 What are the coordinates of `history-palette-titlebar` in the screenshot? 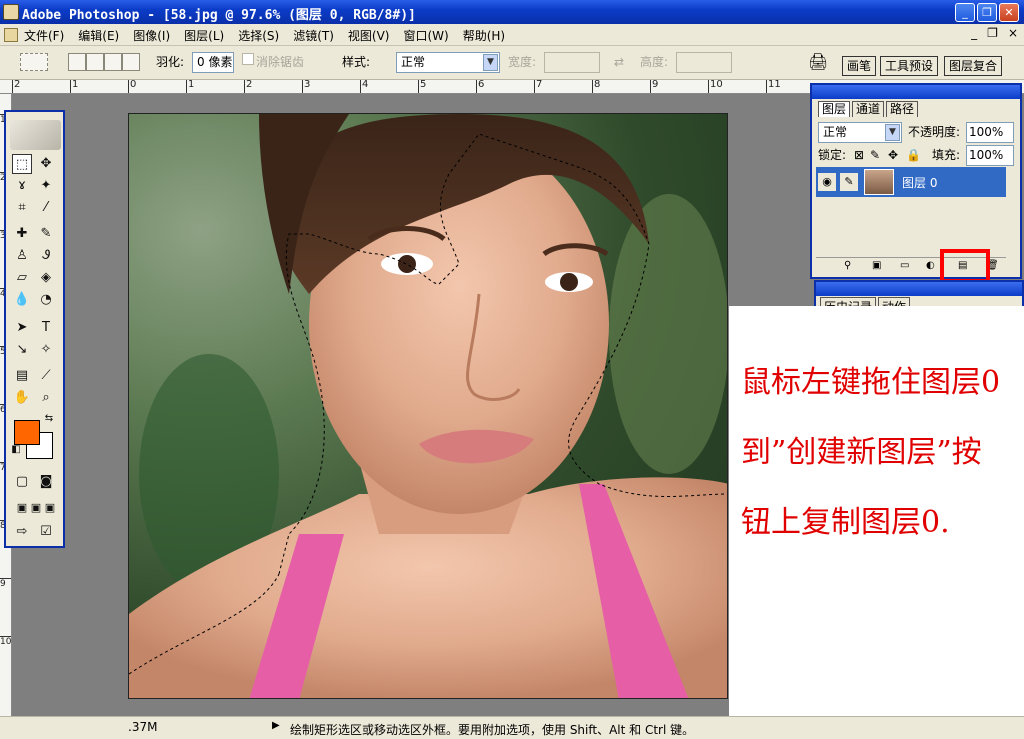 It's located at (919, 289).